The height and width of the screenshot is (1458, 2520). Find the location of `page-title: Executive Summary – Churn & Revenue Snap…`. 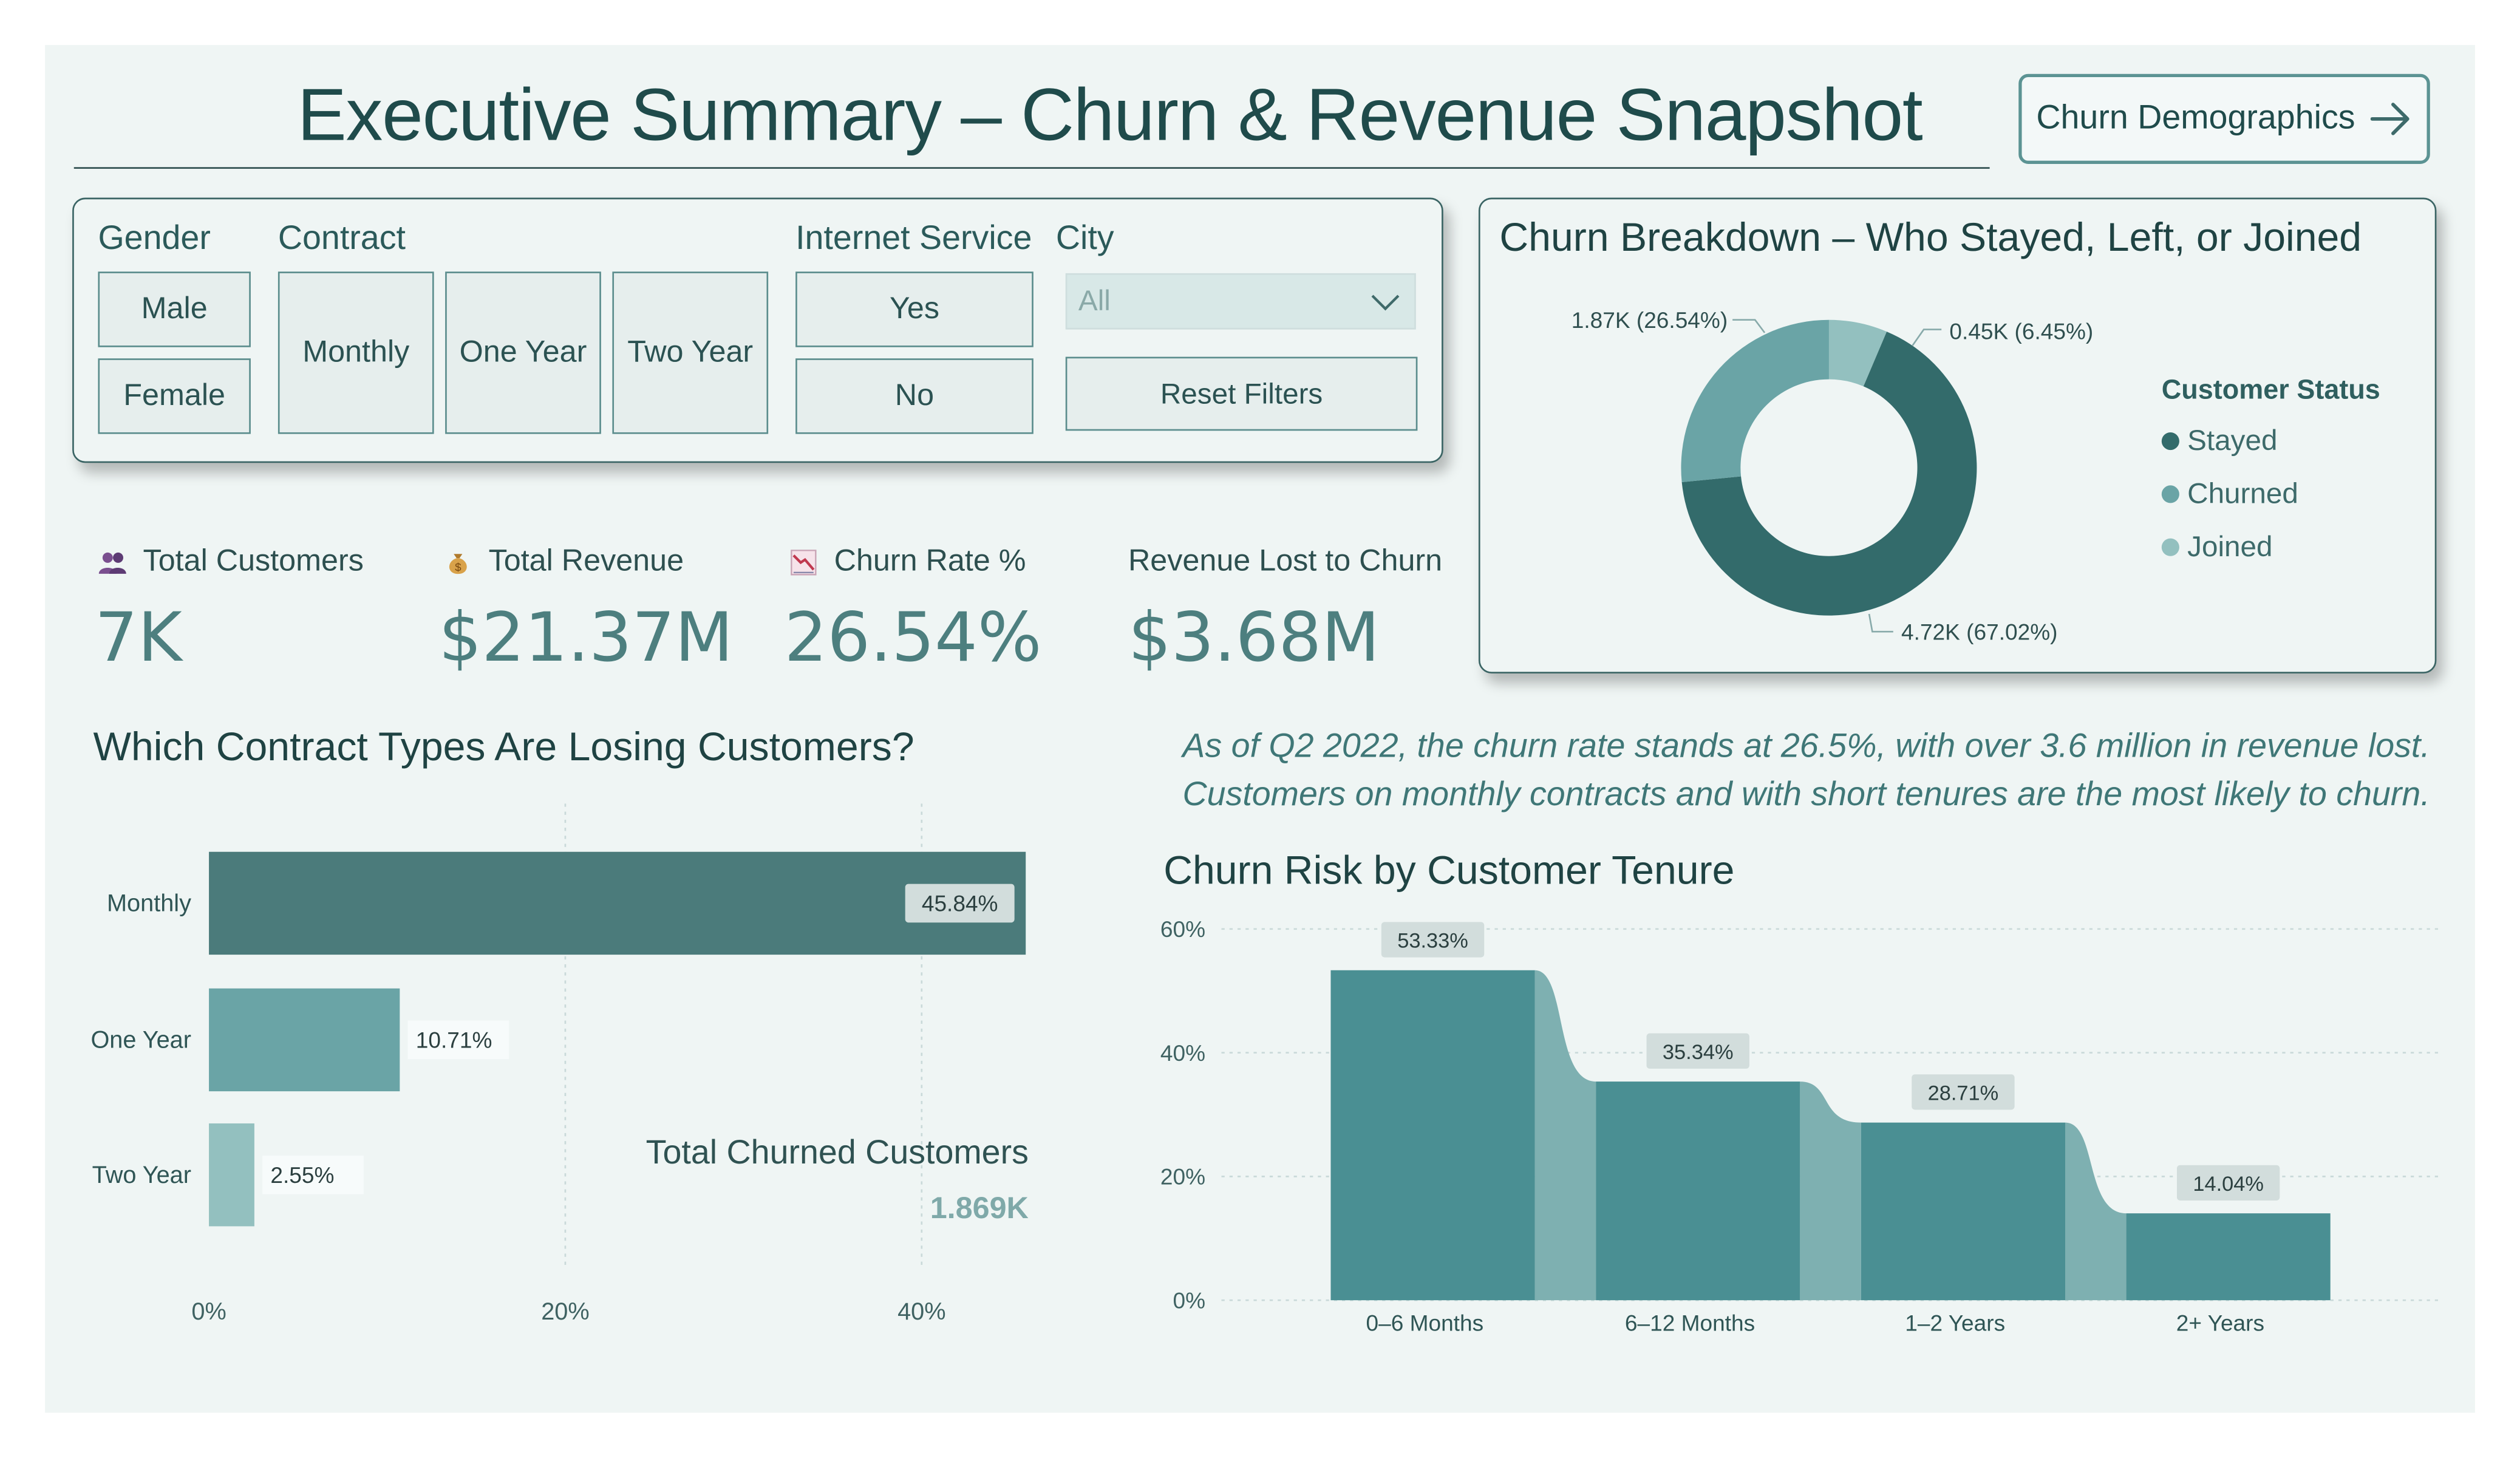

page-title: Executive Summary – Churn & Revenue Snap… is located at coordinates (1110, 114).